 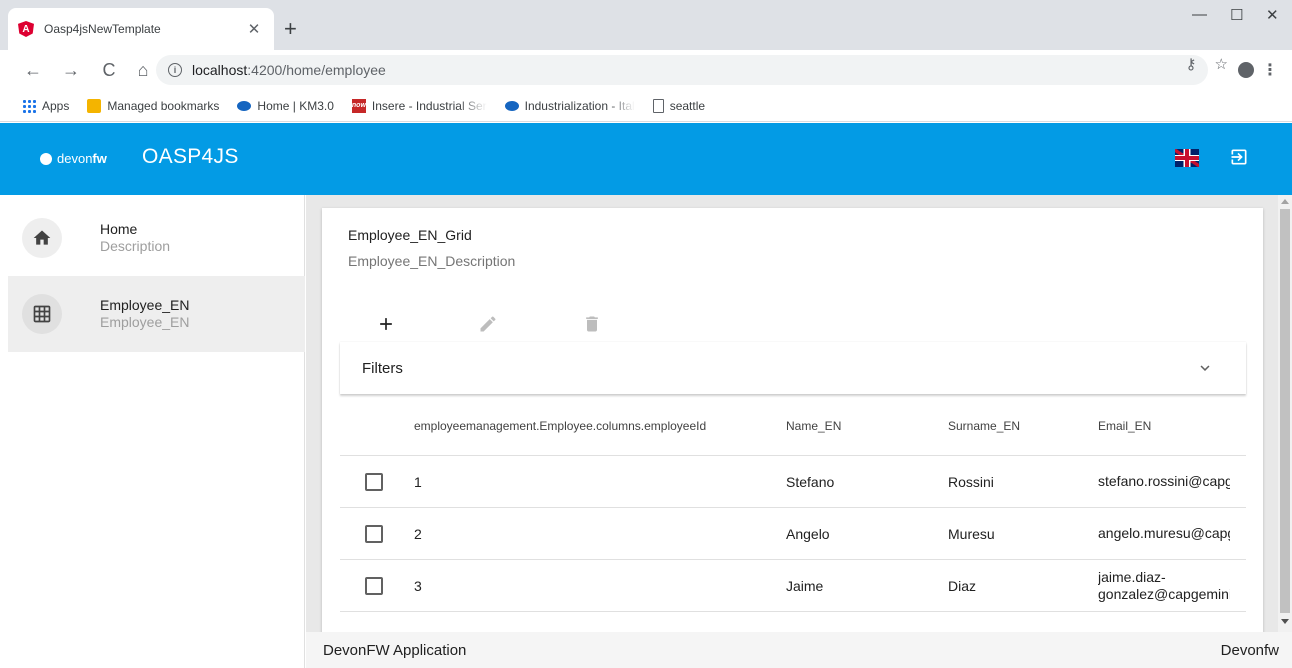 I want to click on sidebar-item-home: Home Description, so click(x=156, y=238).